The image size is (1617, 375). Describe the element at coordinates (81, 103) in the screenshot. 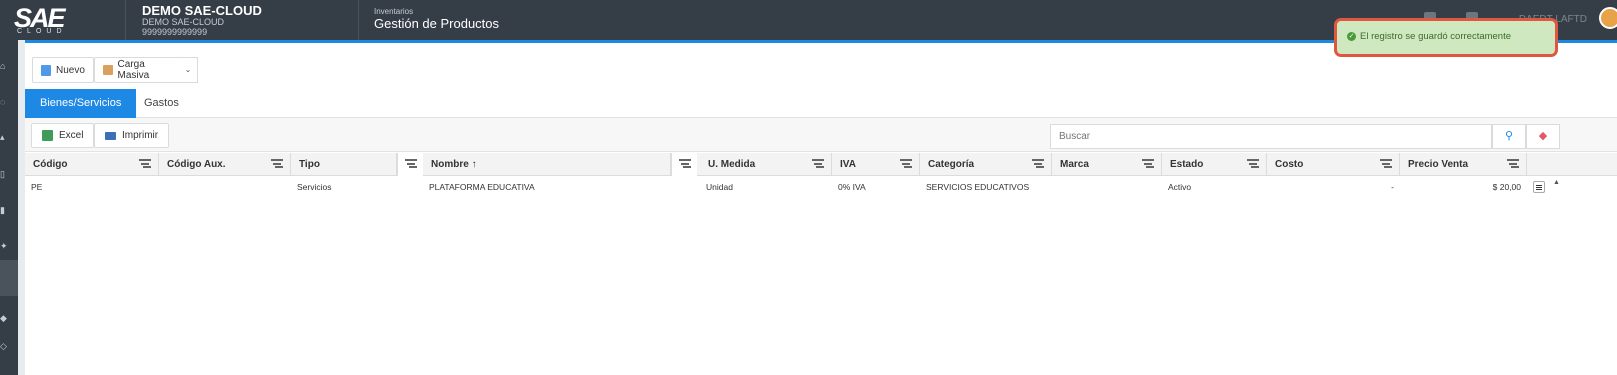

I see `tab-bienes-servicios: Bienes/Servicios` at that location.